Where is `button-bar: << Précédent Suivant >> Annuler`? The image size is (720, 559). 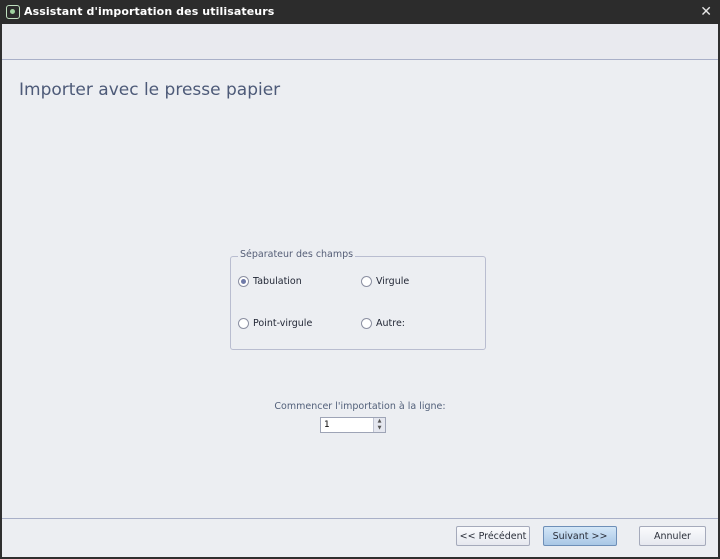 button-bar: << Précédent Suivant >> Annuler is located at coordinates (360, 538).